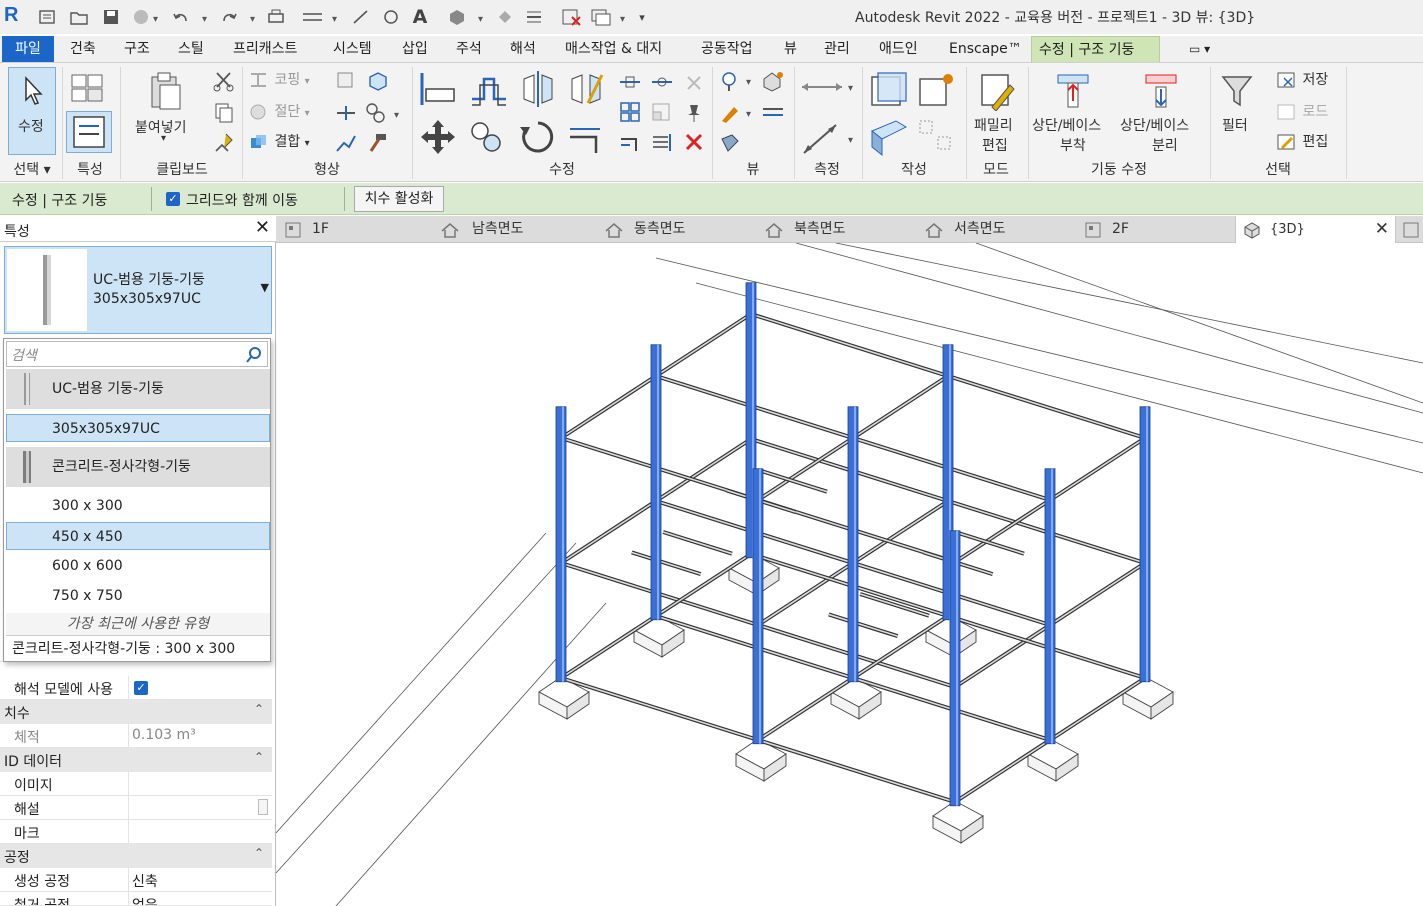  I want to click on type-option: 750 x 750, so click(138, 596).